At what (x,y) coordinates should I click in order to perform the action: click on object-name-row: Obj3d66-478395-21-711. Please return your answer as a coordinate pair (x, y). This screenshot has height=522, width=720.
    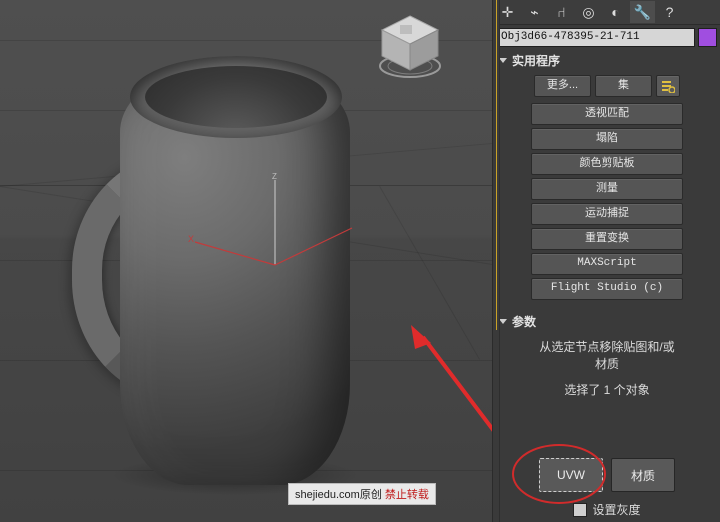
    Looking at the image, I should click on (606, 37).